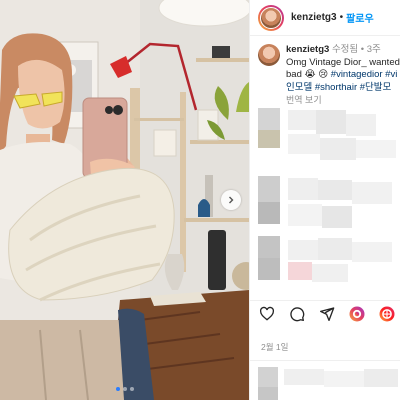 This screenshot has height=400, width=400. I want to click on blurred-footer, so click(325, 380).